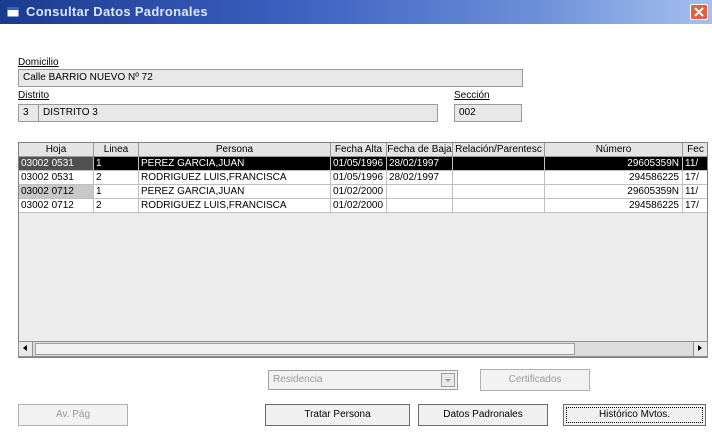 The width and height of the screenshot is (712, 435). I want to click on close-button, so click(699, 12).